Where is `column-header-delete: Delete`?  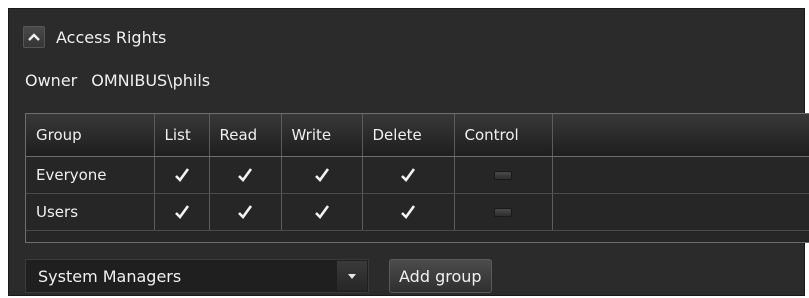 column-header-delete: Delete is located at coordinates (408, 135).